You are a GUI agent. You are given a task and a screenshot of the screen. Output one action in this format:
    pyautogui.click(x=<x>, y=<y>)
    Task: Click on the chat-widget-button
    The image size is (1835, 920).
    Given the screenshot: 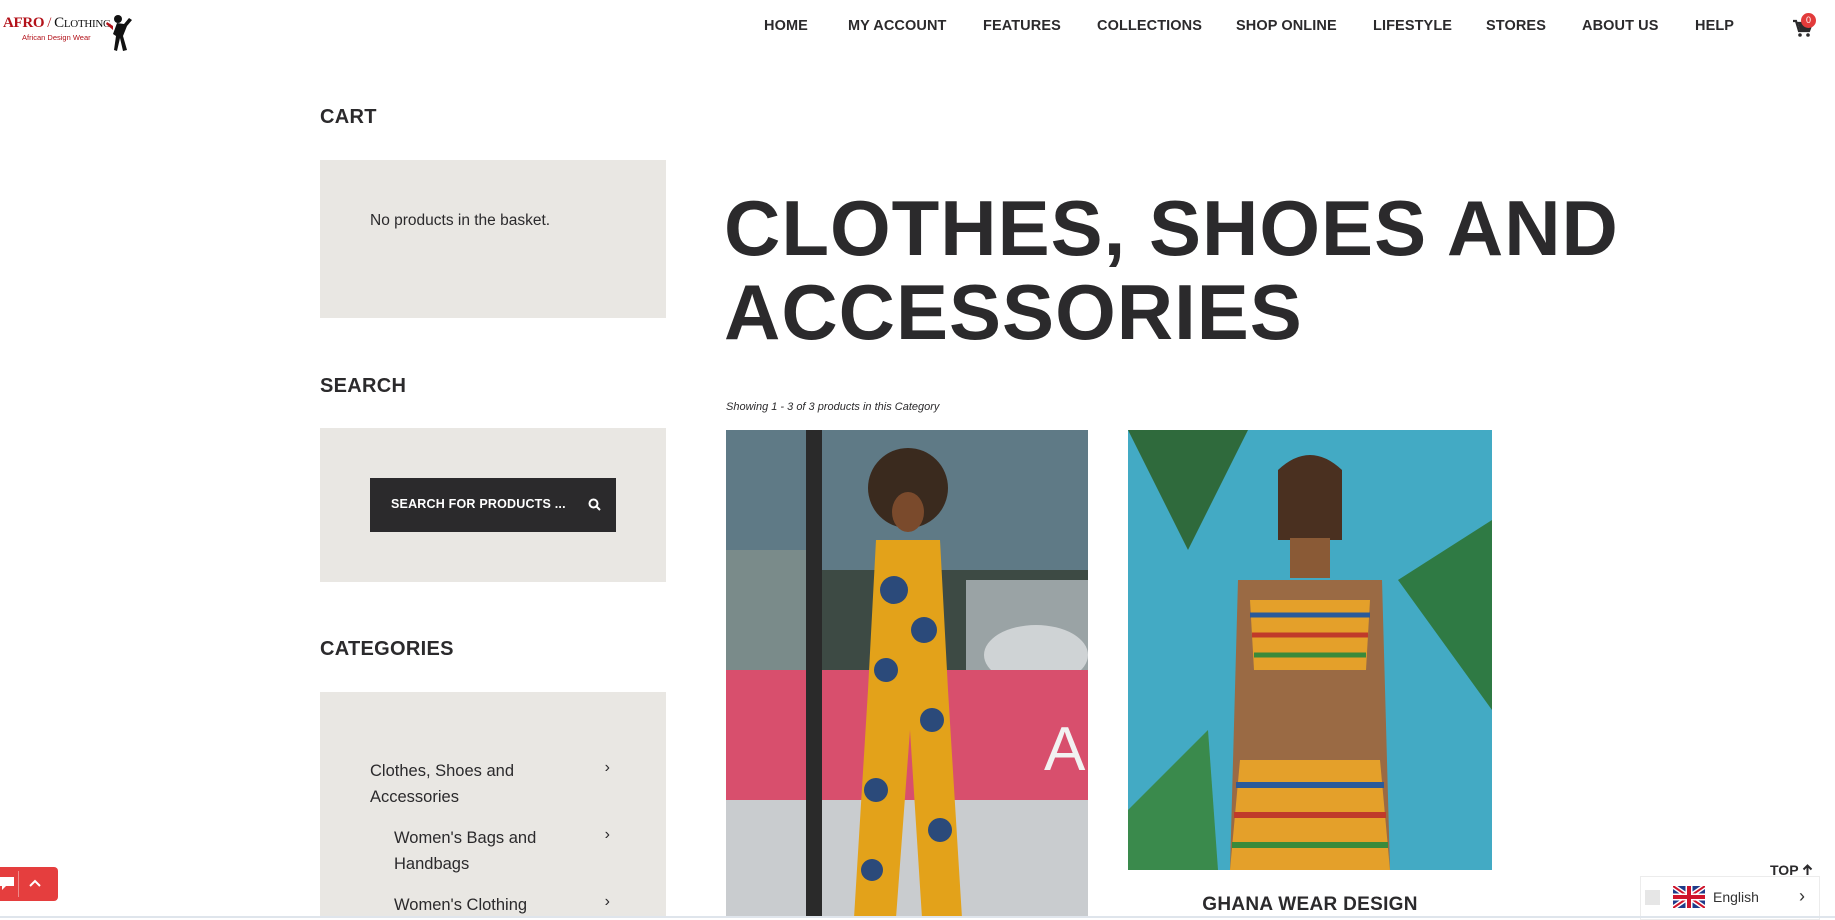 What is the action you would take?
    pyautogui.click(x=29, y=884)
    